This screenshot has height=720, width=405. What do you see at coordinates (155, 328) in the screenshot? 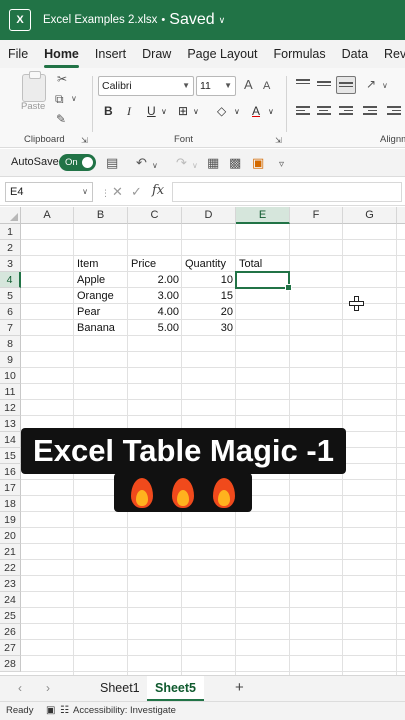
I see `cell-c7: 5.00` at bounding box center [155, 328].